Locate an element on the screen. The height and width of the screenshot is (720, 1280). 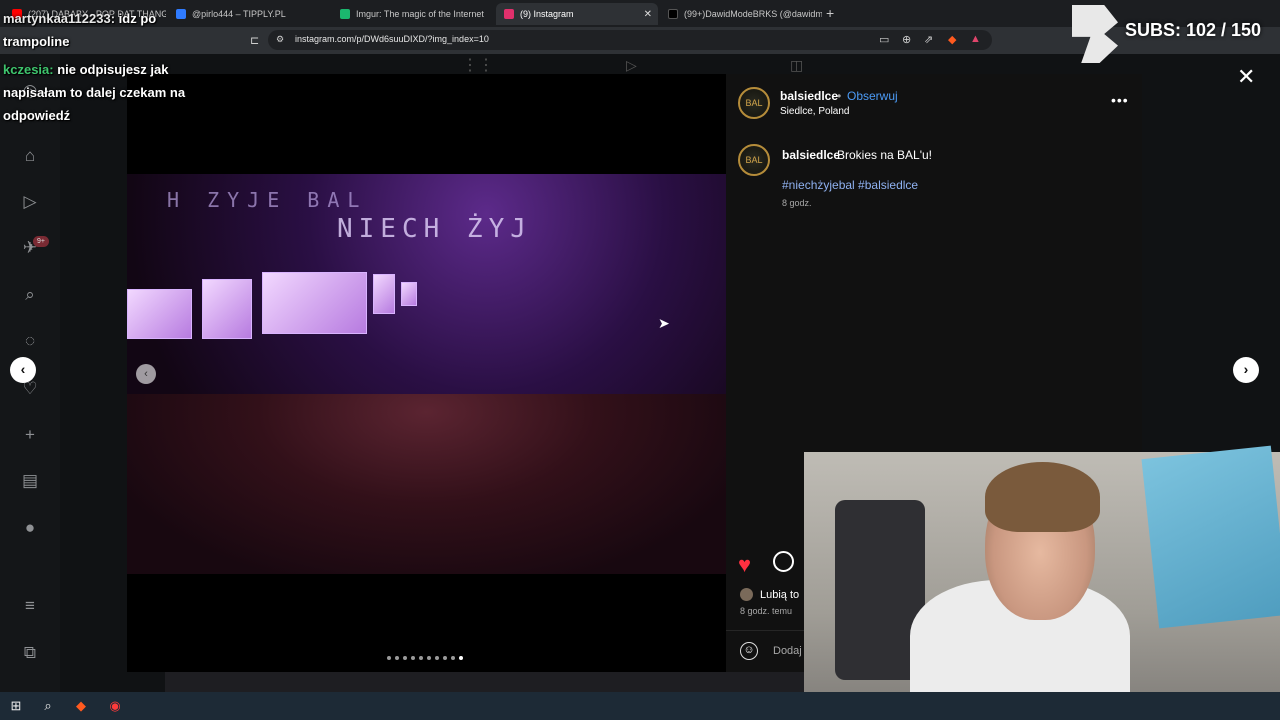
dashboard-icon: ▤ is located at coordinates (30, 481).